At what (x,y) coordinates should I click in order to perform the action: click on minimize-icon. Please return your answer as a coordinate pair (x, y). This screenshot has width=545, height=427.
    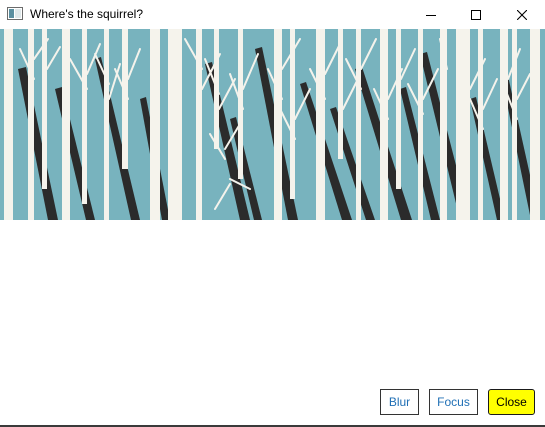
    Looking at the image, I should click on (431, 15).